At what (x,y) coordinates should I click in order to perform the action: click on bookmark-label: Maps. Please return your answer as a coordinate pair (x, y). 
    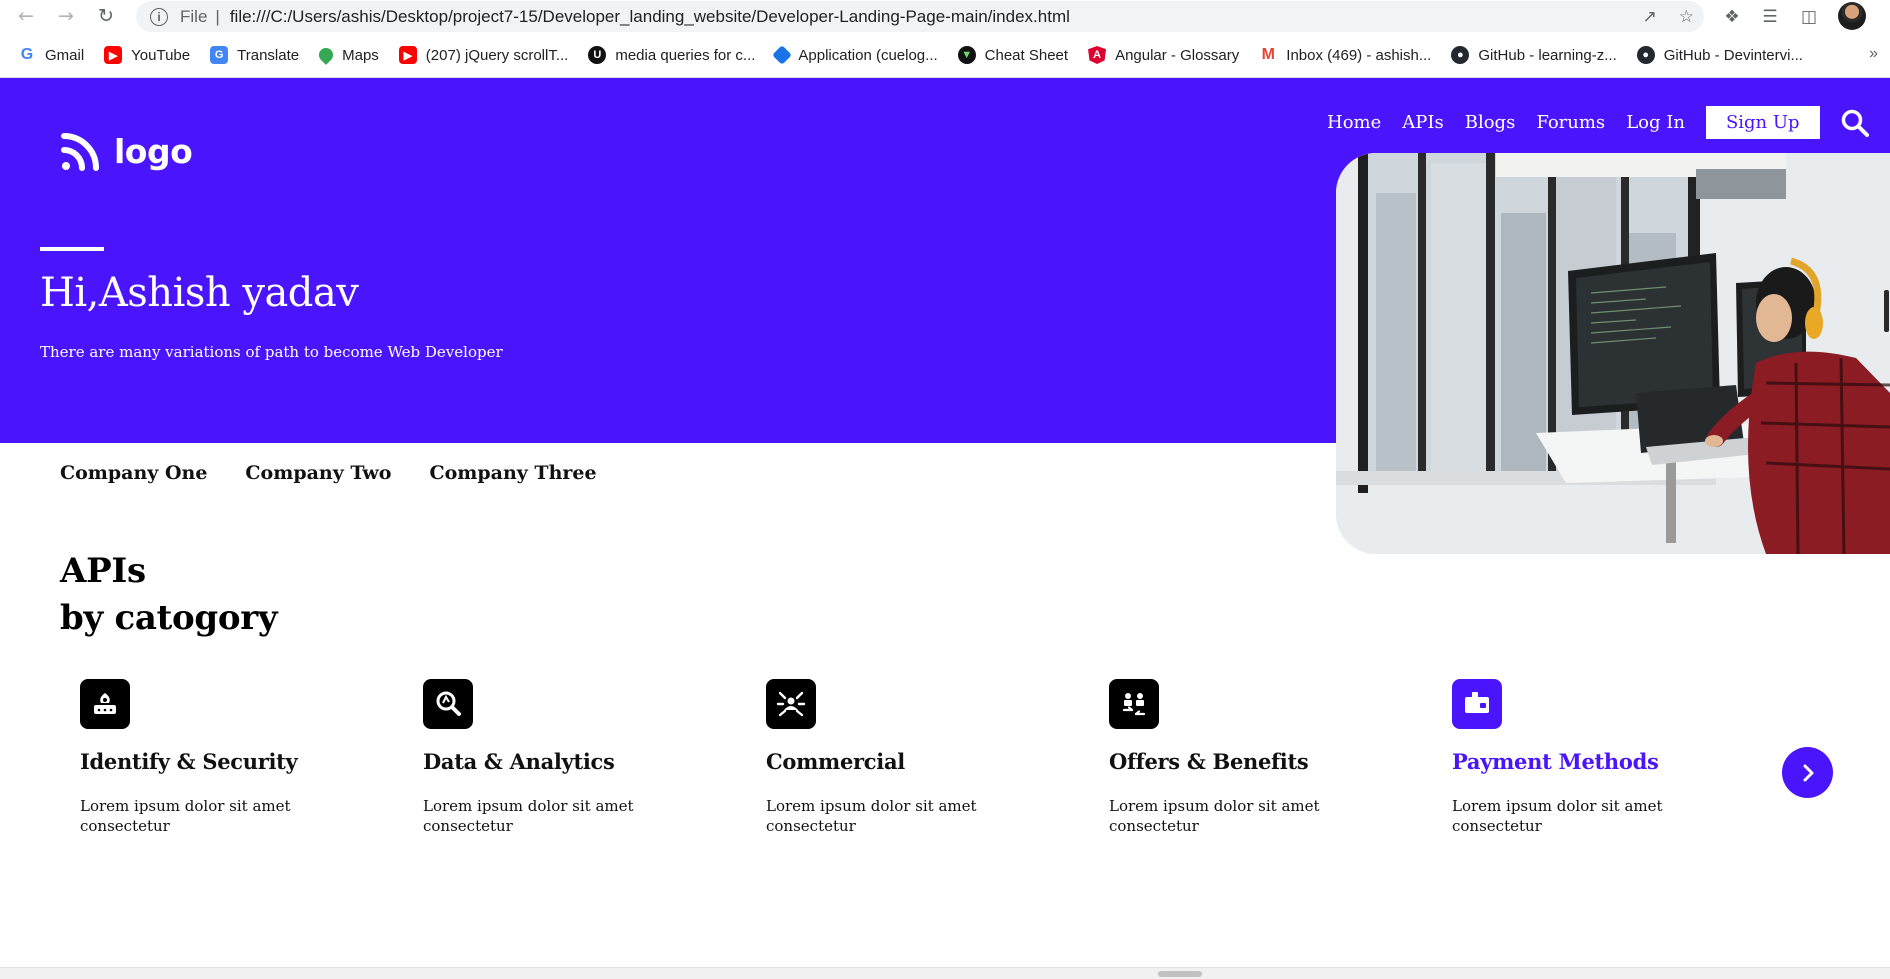
    Looking at the image, I should click on (360, 55).